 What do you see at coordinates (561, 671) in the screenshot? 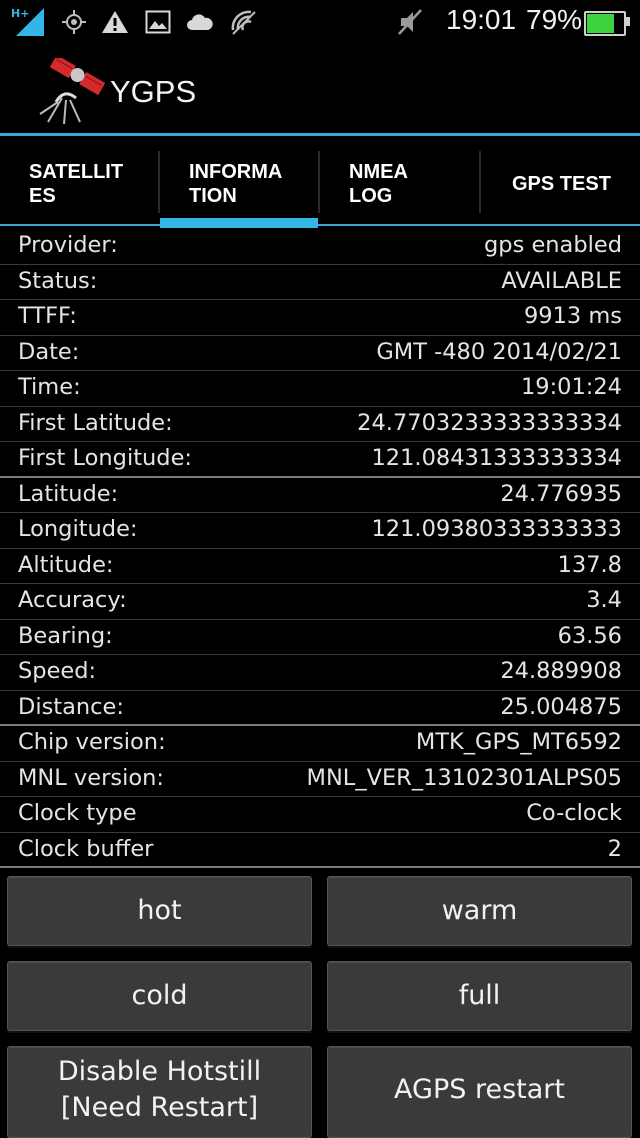
I see `info-value: 24.889908` at bounding box center [561, 671].